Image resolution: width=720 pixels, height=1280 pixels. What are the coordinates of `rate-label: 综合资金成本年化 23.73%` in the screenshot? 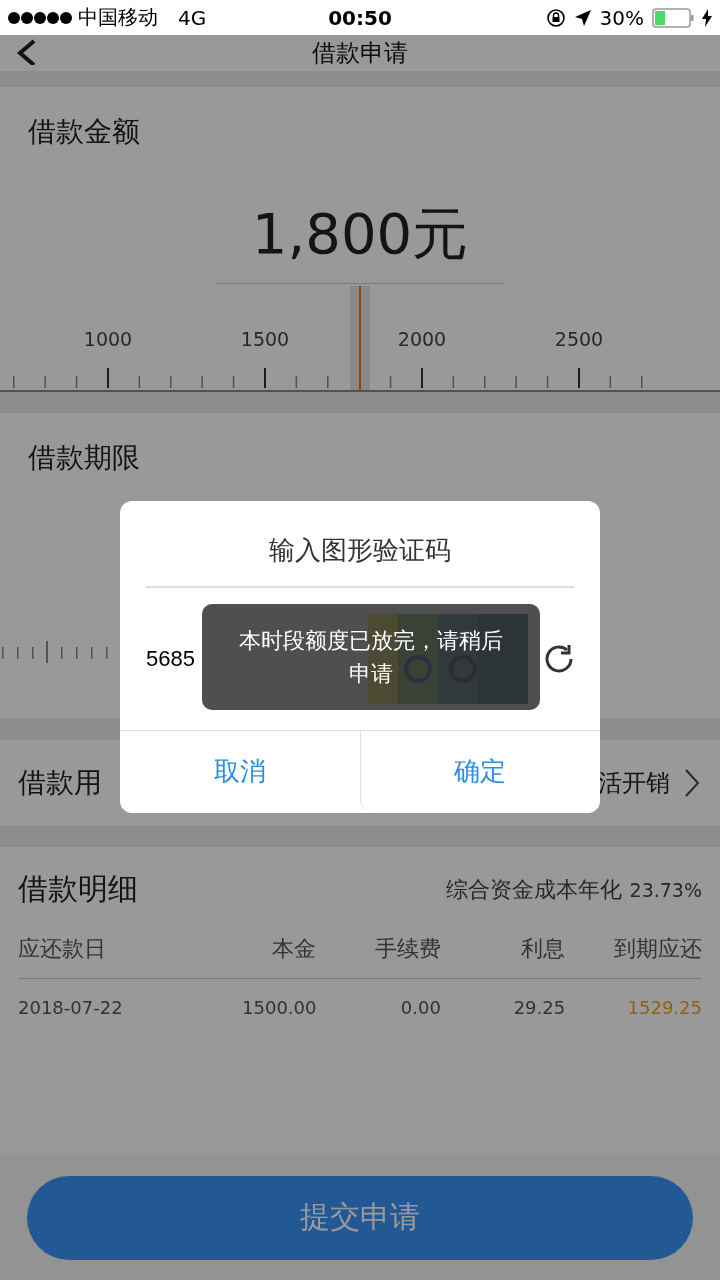 It's located at (573, 889).